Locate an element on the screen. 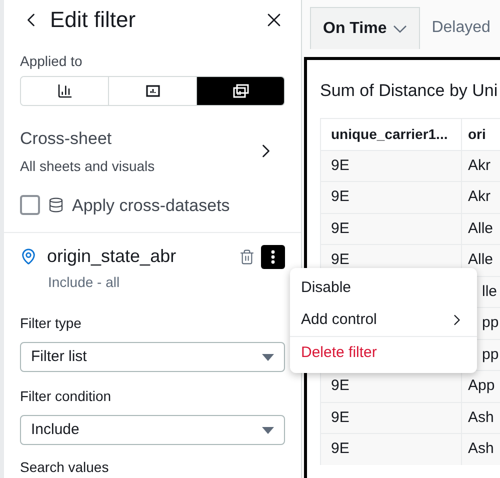 The height and width of the screenshot is (478, 500). dropdown-select: Filter list is located at coordinates (152, 357).